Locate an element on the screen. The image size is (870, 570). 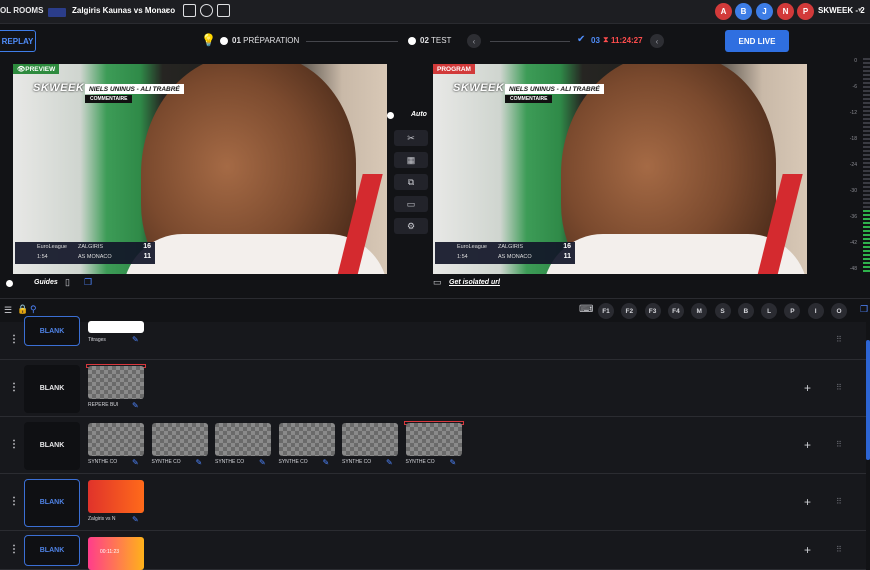
grid-icon is located at coordinates (223, 10).